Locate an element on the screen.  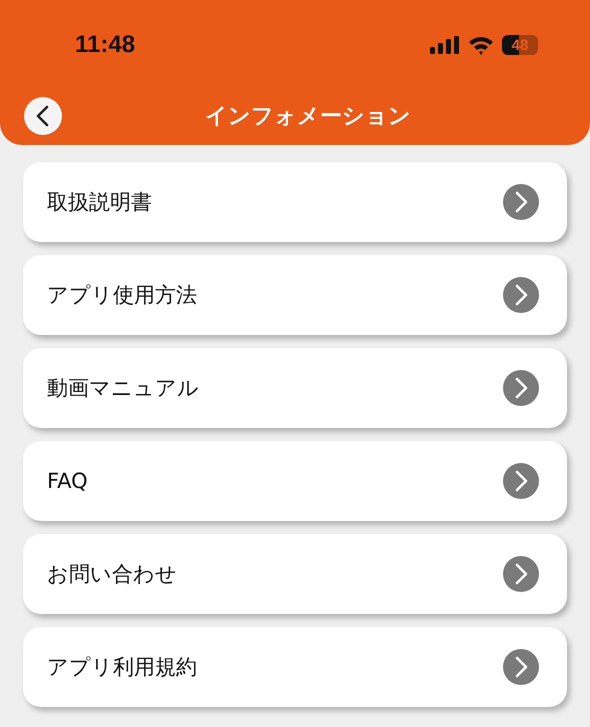
menu-item: FAQ is located at coordinates (295, 481).